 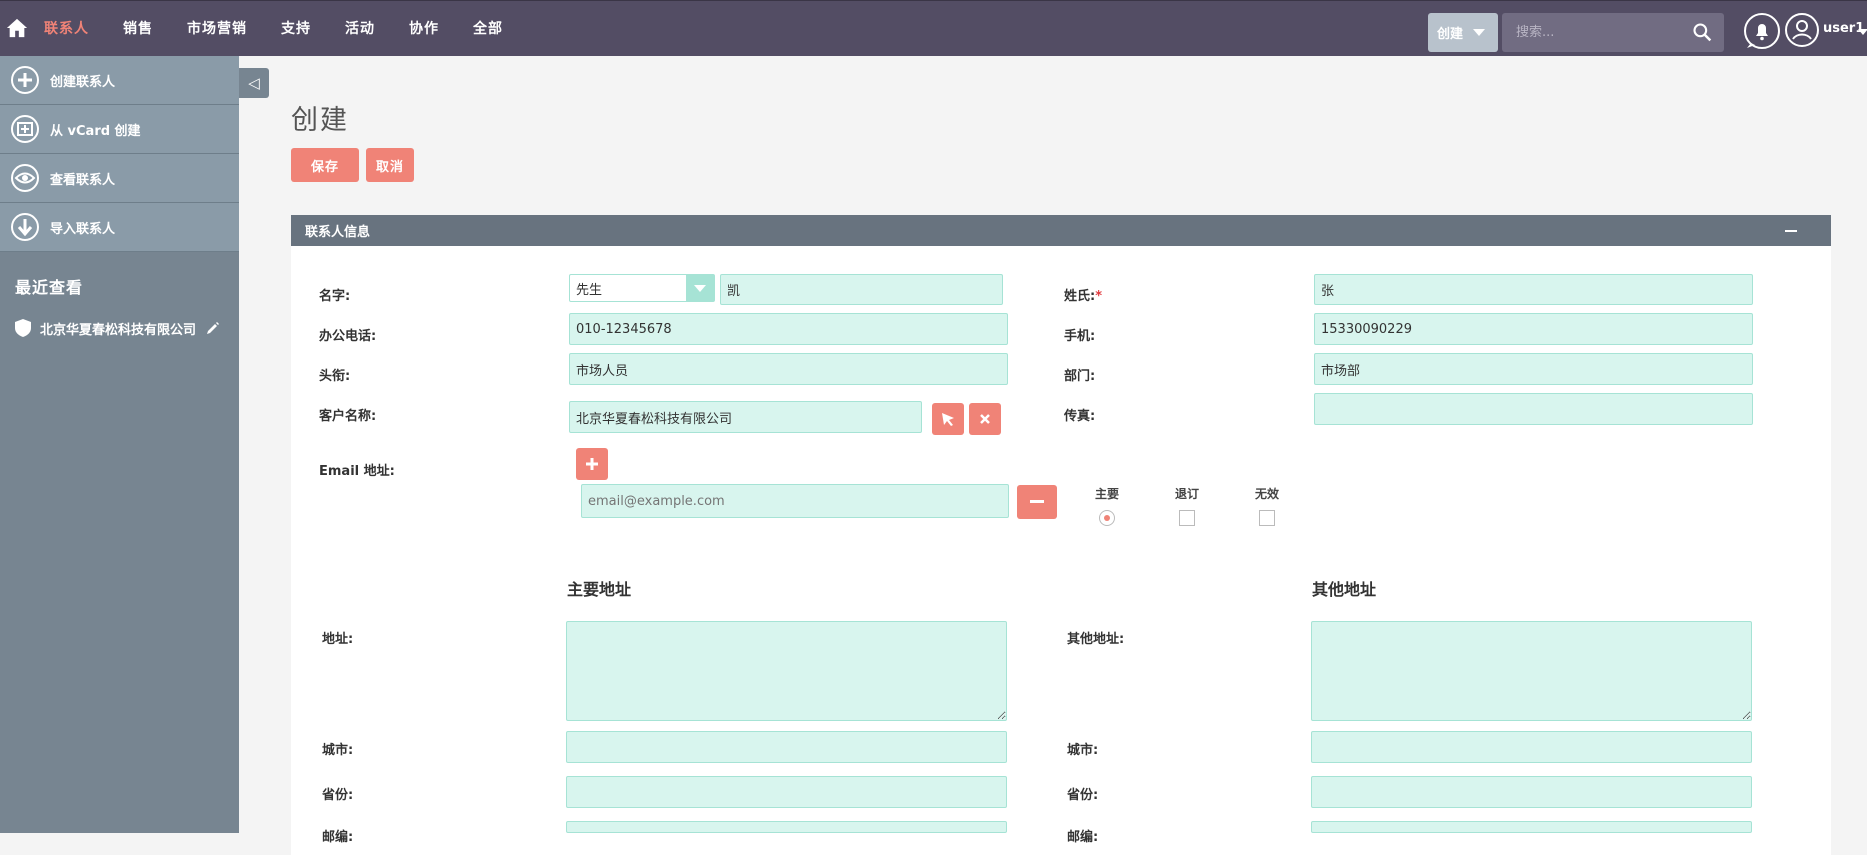 I want to click on sidebar-collapse-toggle: ◁, so click(x=254, y=83).